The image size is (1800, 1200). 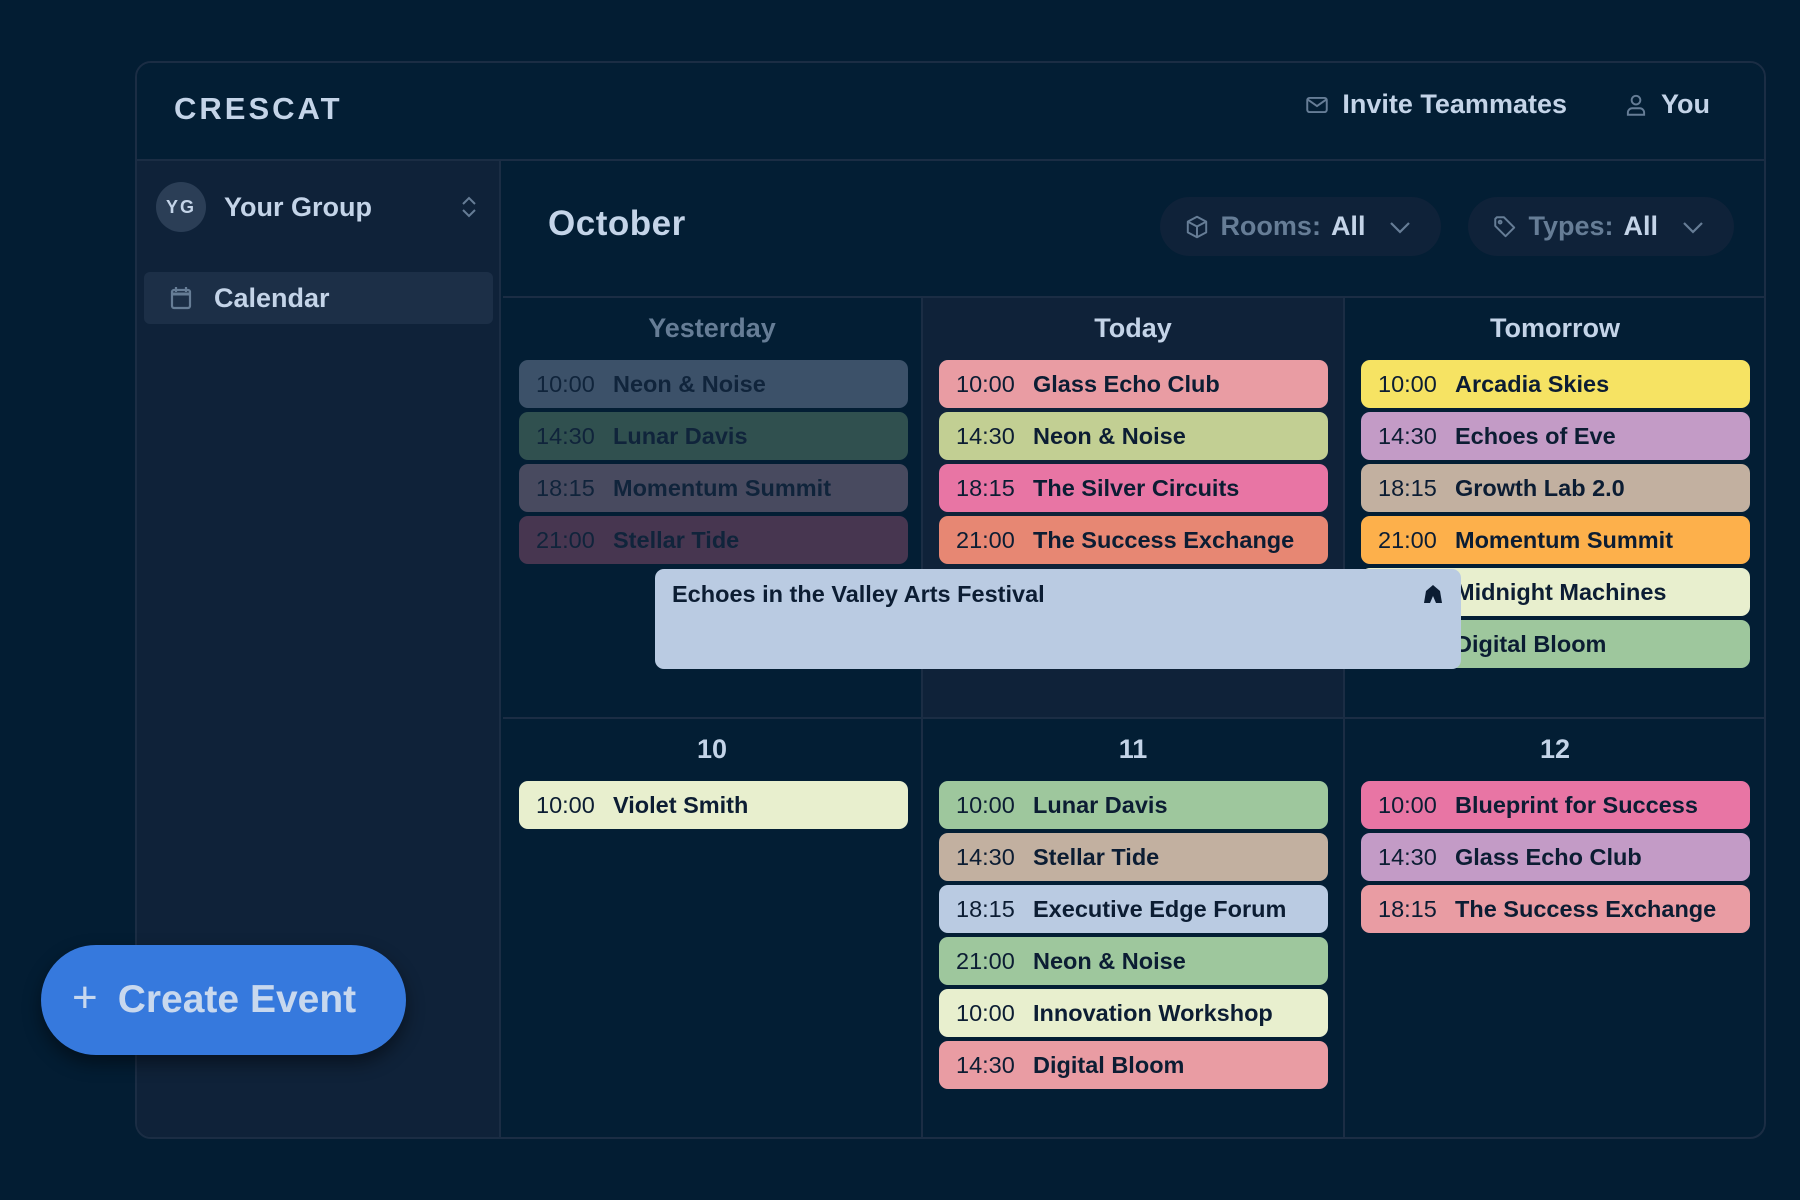 What do you see at coordinates (237, 999) in the screenshot?
I see `create-event-label: Create Event` at bounding box center [237, 999].